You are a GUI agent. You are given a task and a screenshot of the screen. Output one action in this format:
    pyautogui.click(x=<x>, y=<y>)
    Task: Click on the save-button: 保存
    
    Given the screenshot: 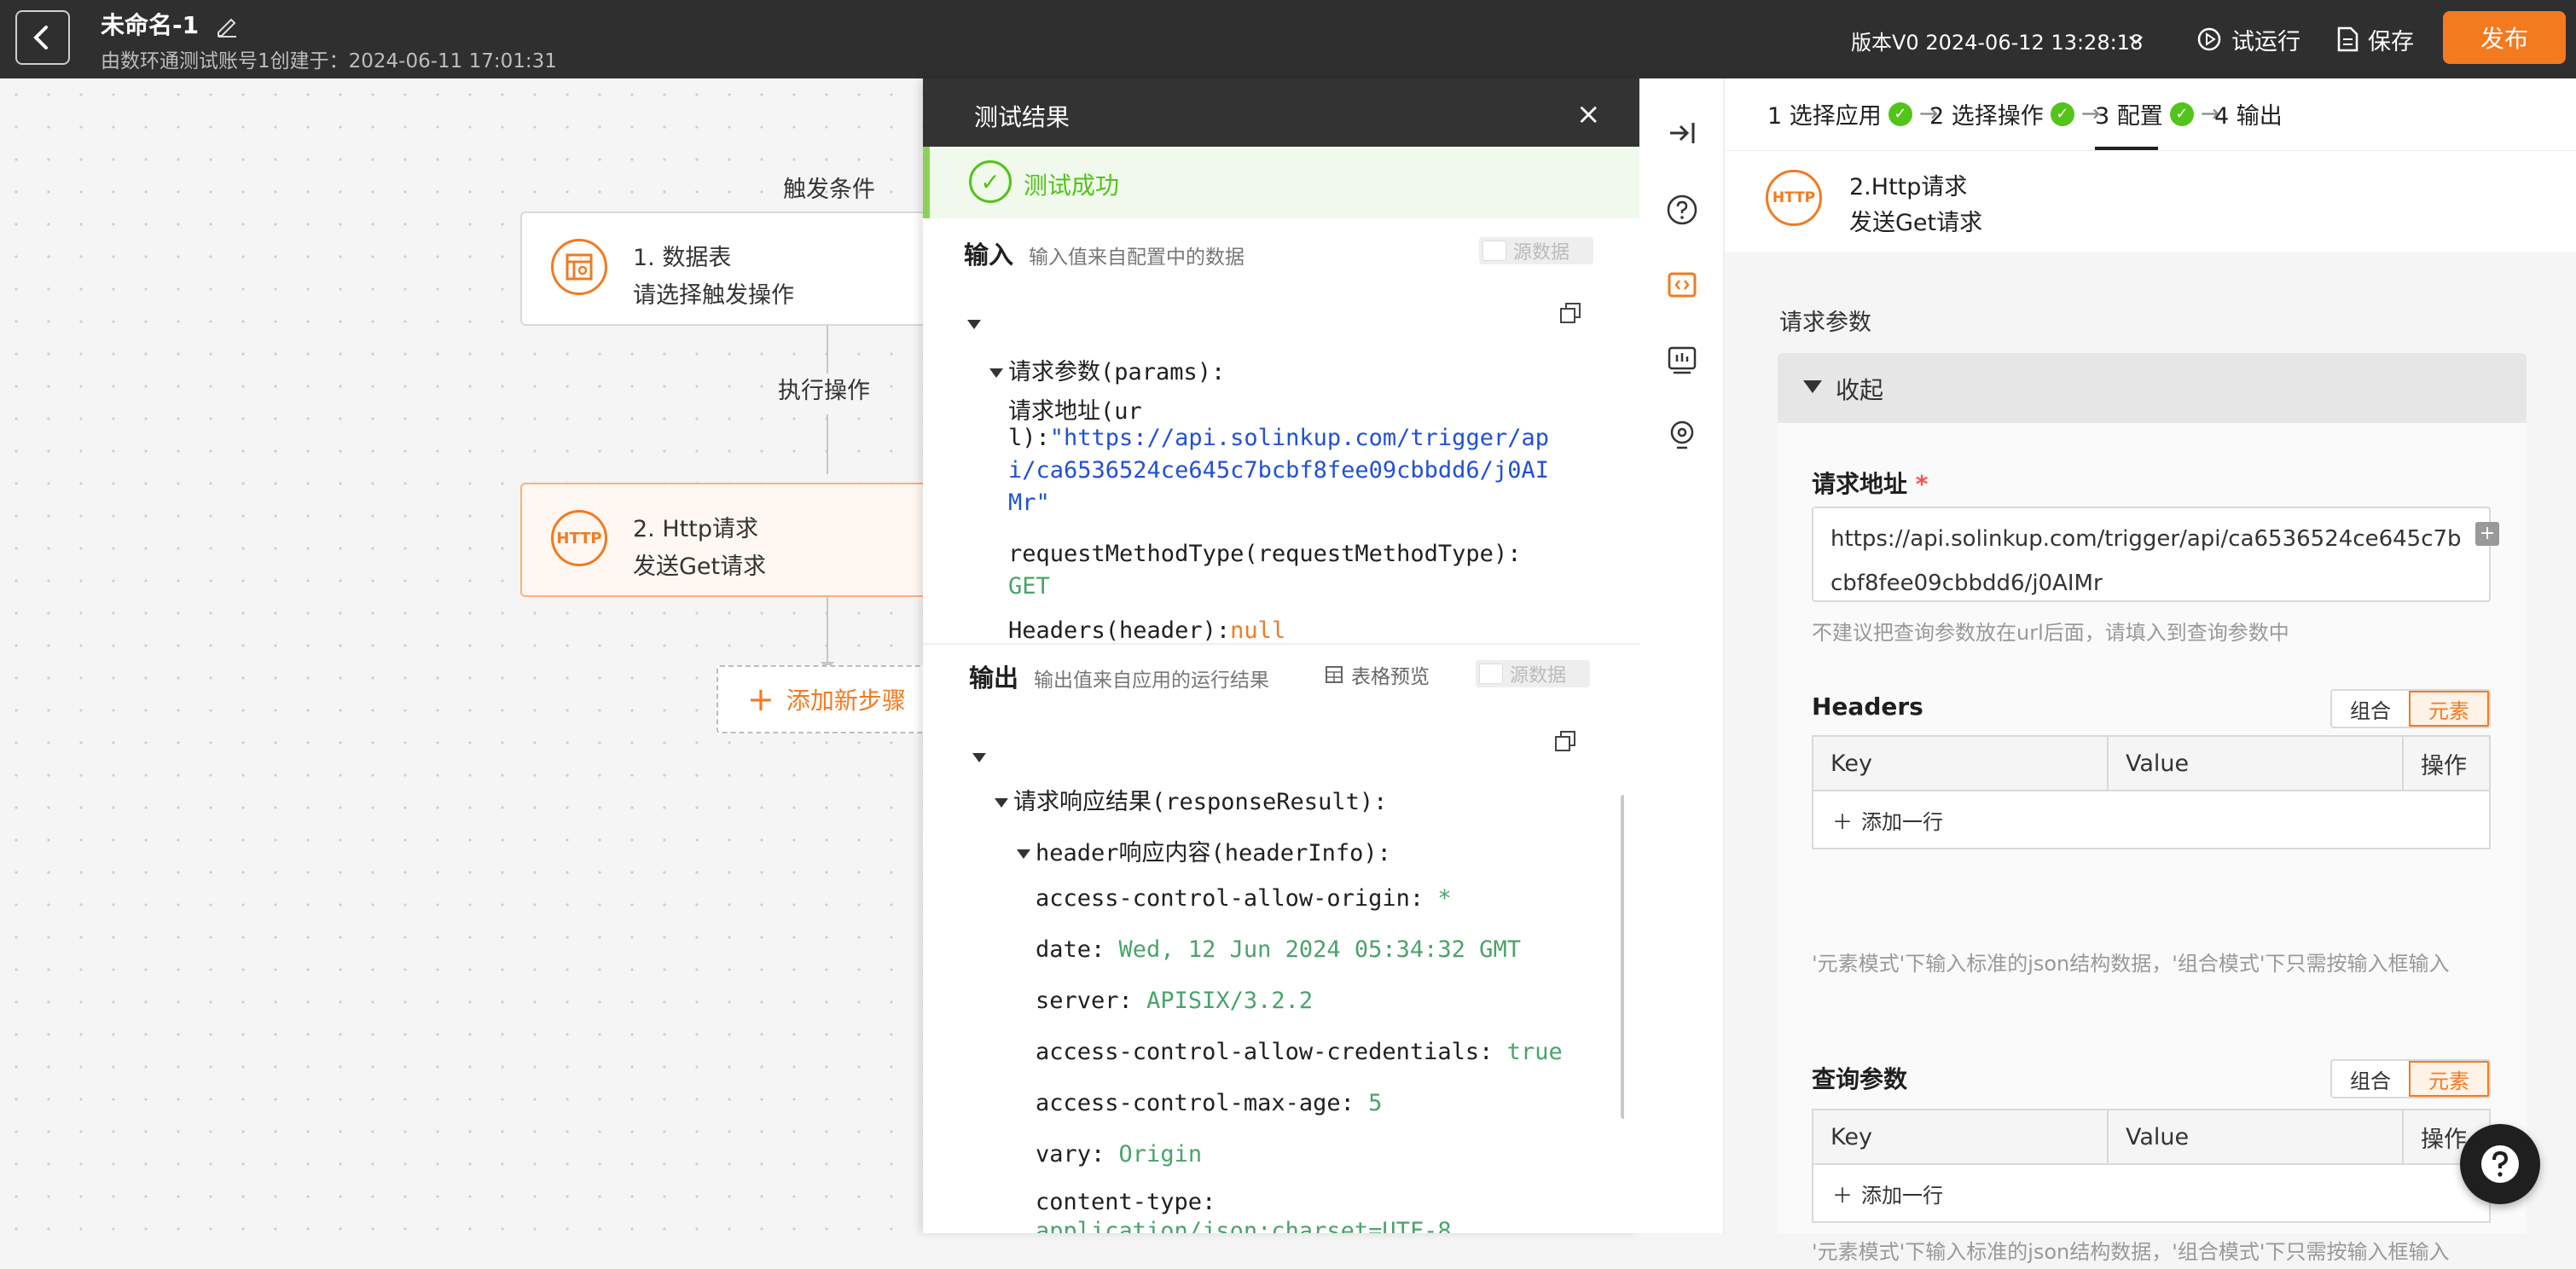 What is the action you would take?
    pyautogui.click(x=2374, y=39)
    